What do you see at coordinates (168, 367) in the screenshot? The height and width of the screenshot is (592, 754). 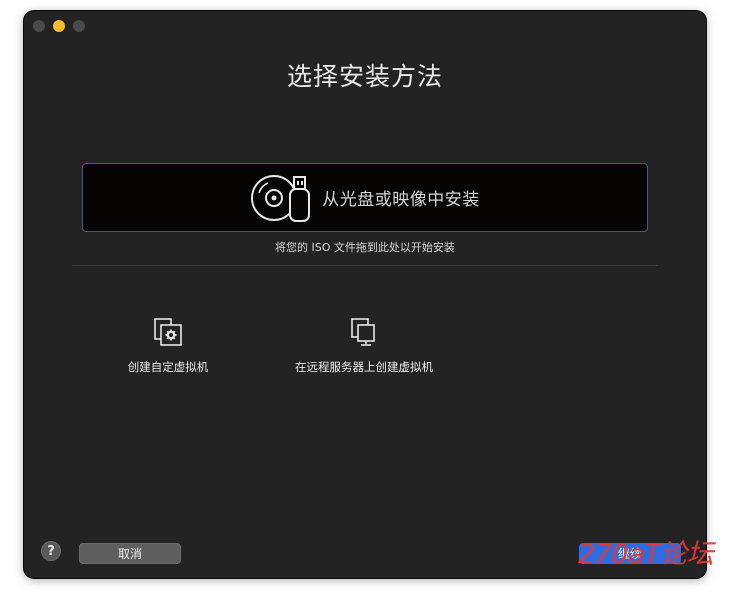 I see `create-custom-vm-label: 创建自定虚拟机` at bounding box center [168, 367].